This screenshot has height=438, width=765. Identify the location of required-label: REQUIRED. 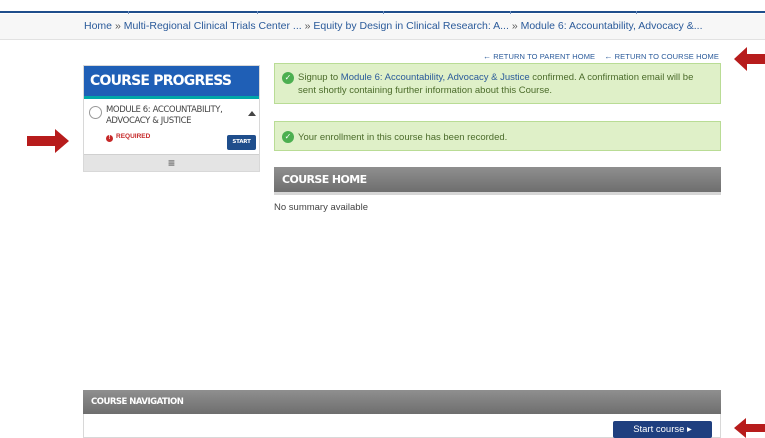
(133, 136).